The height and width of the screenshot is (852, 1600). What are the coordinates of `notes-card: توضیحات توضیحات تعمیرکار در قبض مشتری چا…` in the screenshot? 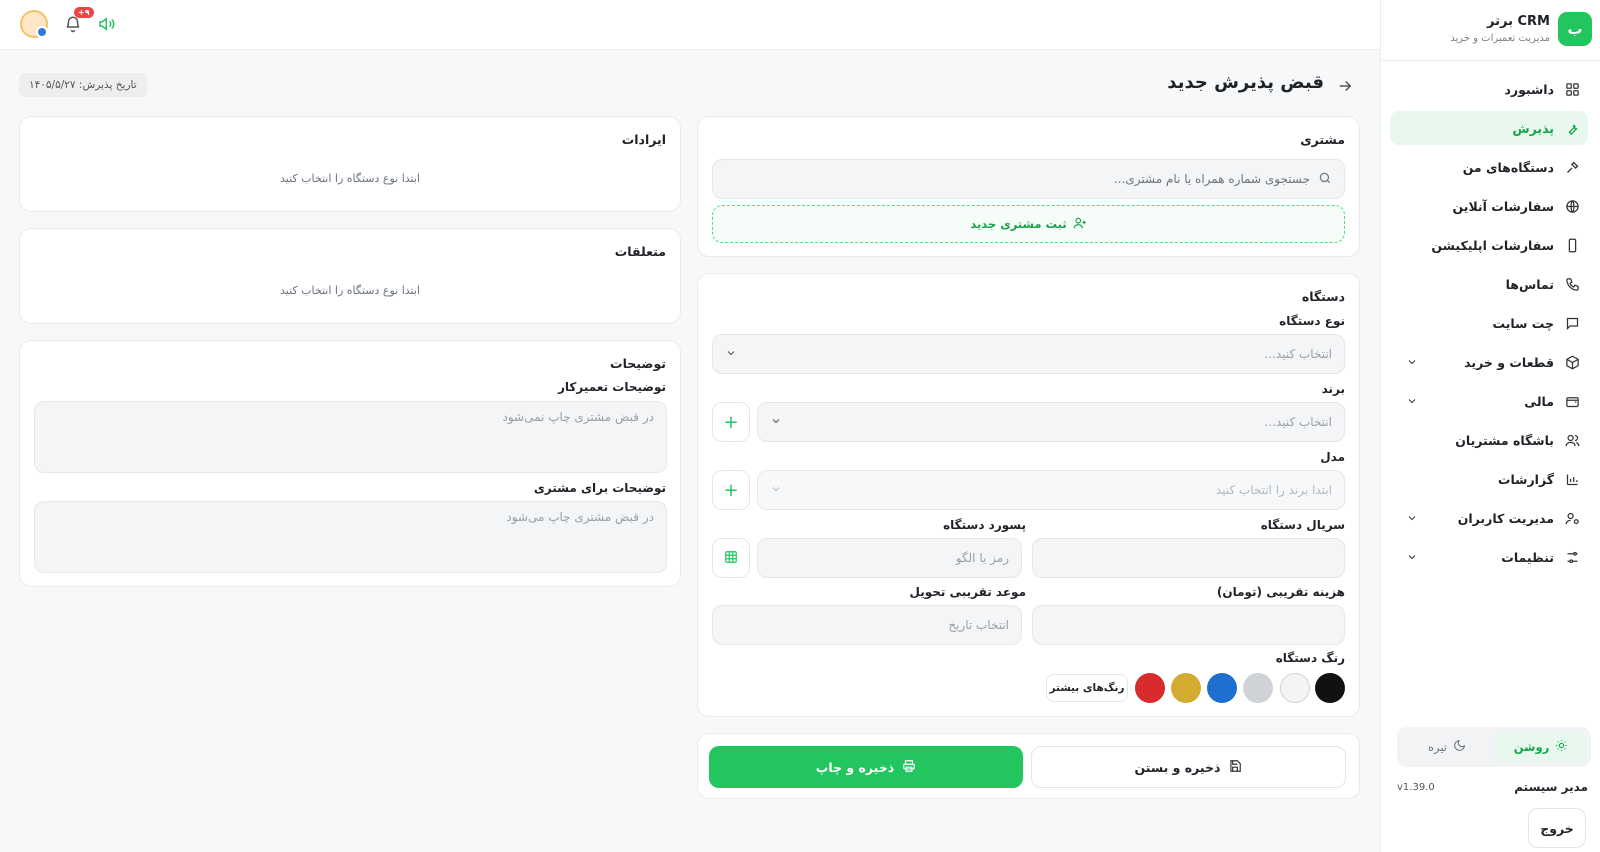 It's located at (350, 463).